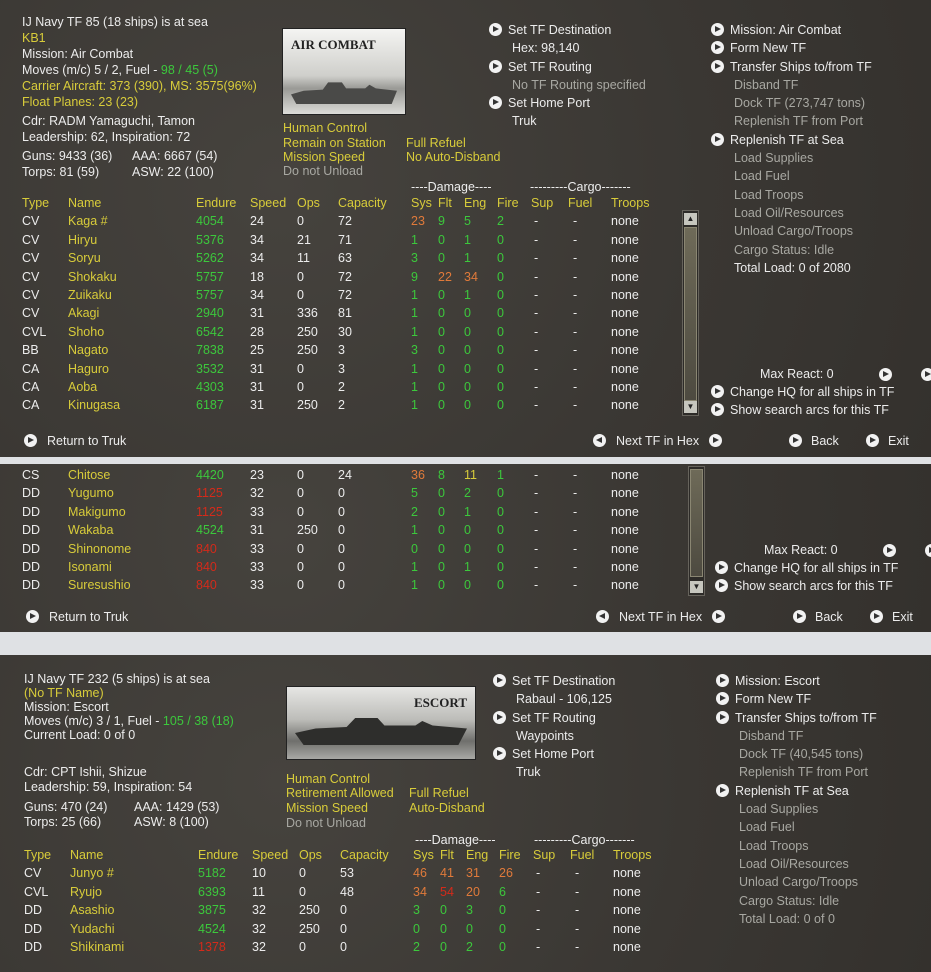  Describe the element at coordinates (690, 219) in the screenshot. I see `scroll-up-icon: ▲` at that location.